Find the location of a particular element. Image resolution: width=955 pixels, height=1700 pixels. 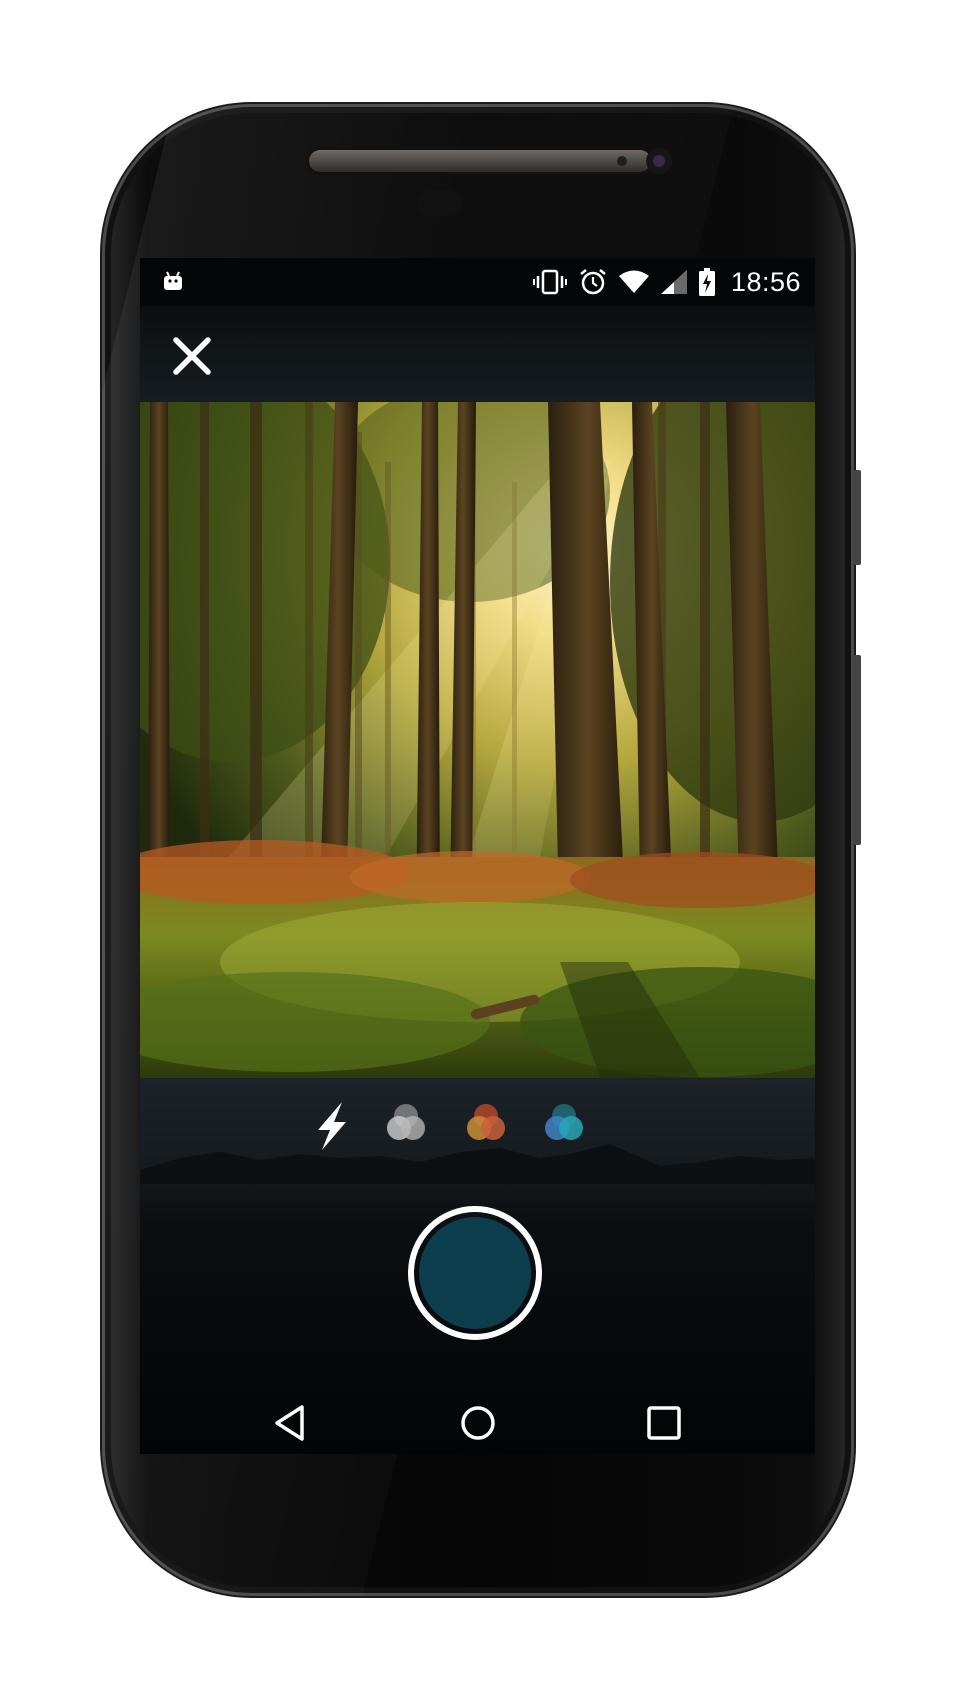

status-icons: 18:56 is located at coordinates (666, 281).